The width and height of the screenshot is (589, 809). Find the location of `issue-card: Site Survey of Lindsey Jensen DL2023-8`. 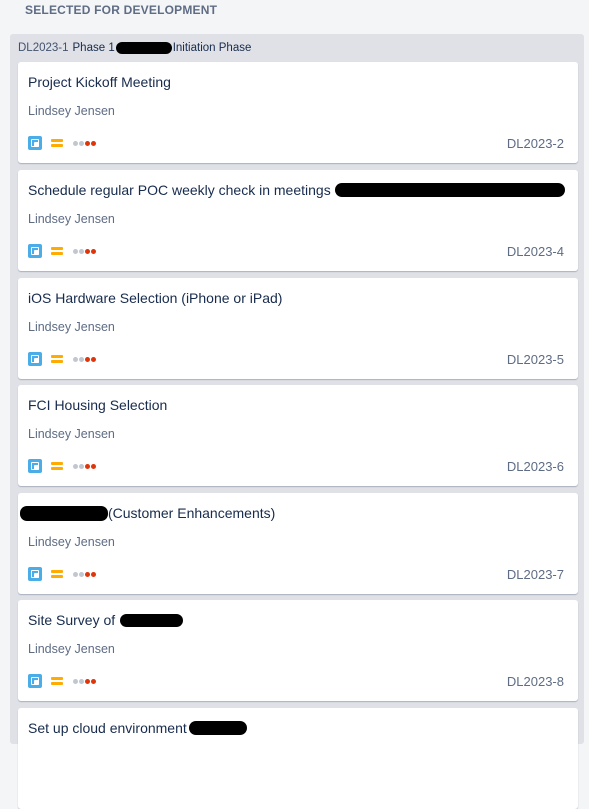

issue-card: Site Survey of Lindsey Jensen DL2023-8 is located at coordinates (298, 650).